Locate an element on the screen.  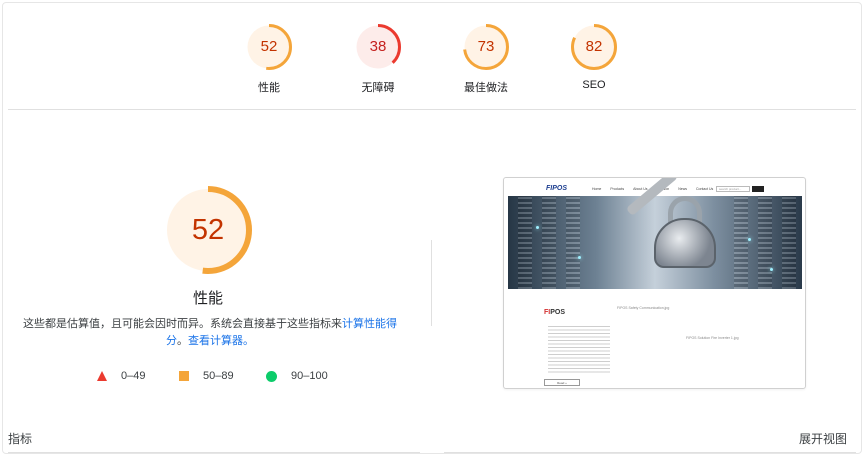
view-calculator-link: 查看计算器。 is located at coordinates (221, 341).